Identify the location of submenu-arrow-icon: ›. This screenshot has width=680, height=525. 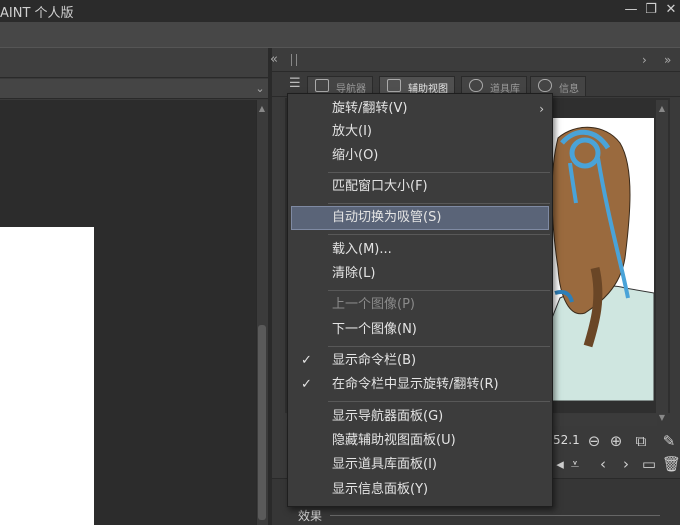
(541, 109).